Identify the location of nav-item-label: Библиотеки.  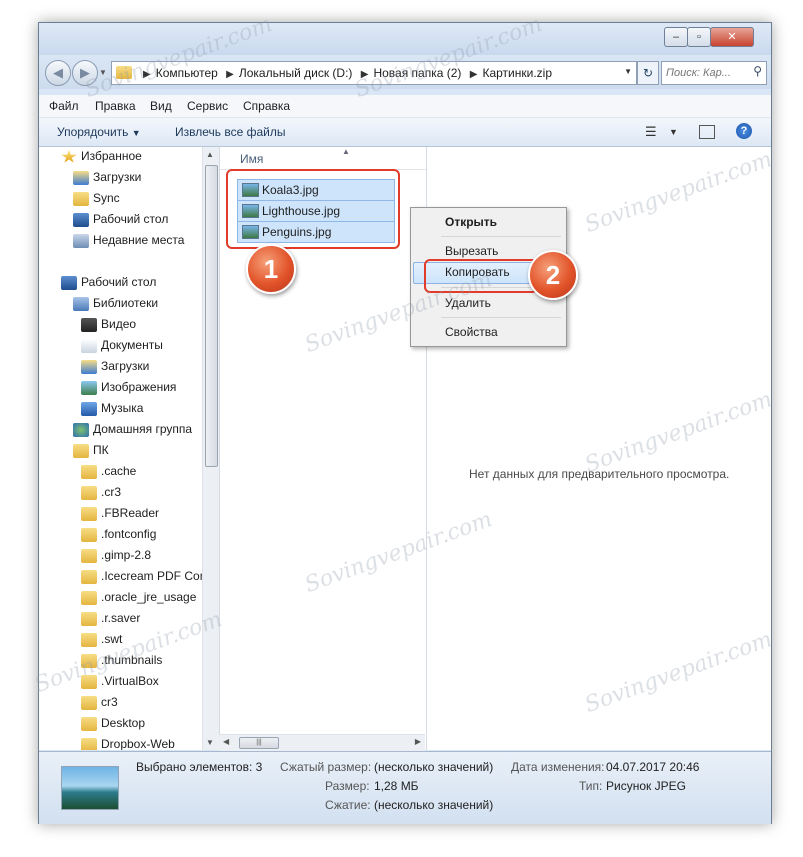
(126, 303).